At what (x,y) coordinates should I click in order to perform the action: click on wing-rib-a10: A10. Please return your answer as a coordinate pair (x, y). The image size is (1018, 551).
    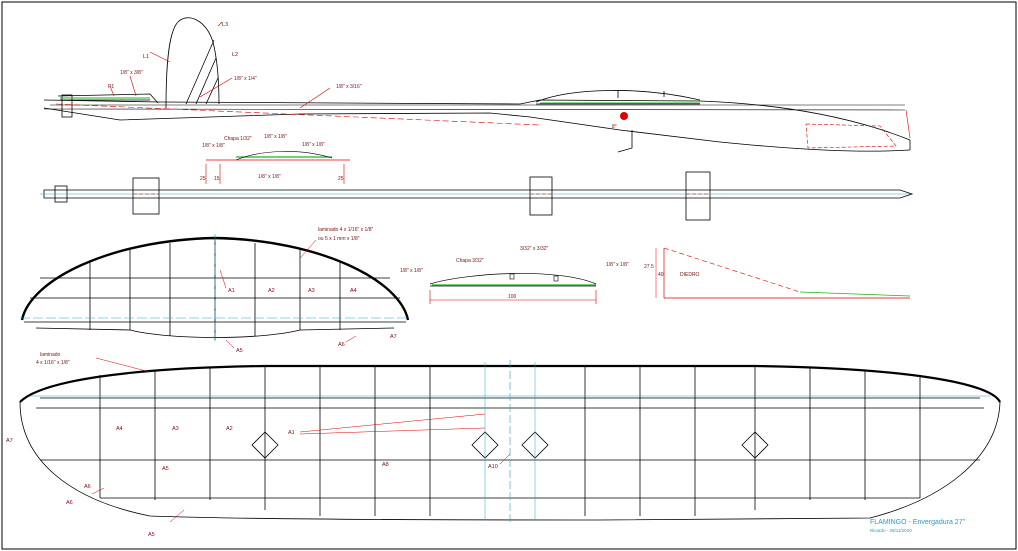
    Looking at the image, I should click on (493, 467).